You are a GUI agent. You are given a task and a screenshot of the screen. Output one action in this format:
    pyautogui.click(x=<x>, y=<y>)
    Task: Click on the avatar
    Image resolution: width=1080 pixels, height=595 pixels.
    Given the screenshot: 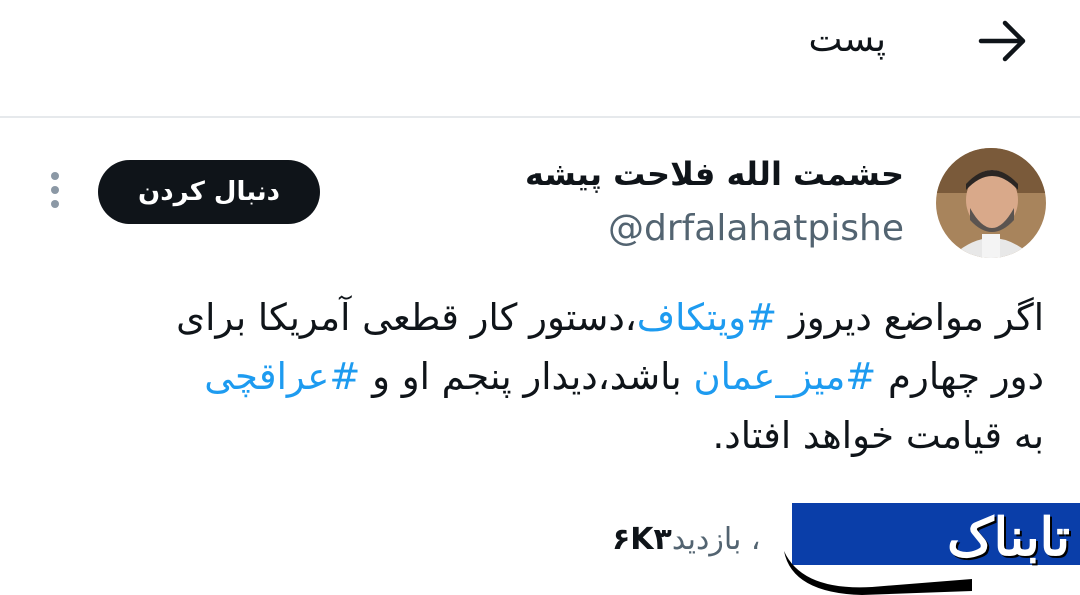 What is the action you would take?
    pyautogui.click(x=991, y=203)
    